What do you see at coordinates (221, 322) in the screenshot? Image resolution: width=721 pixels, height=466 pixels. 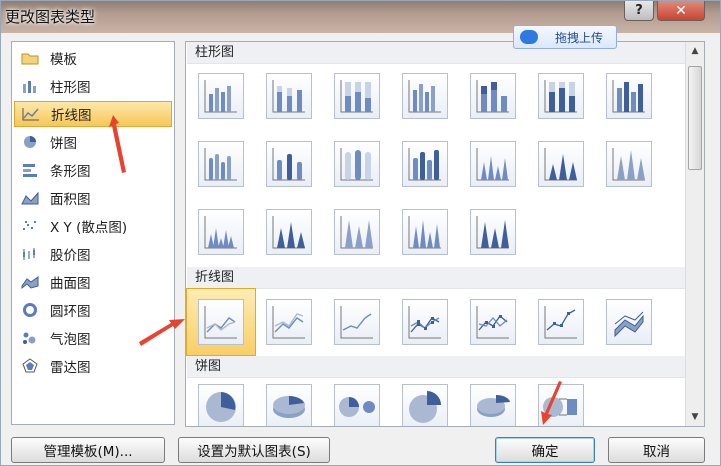 I see `gallery-thumb-line-1-selected` at bounding box center [221, 322].